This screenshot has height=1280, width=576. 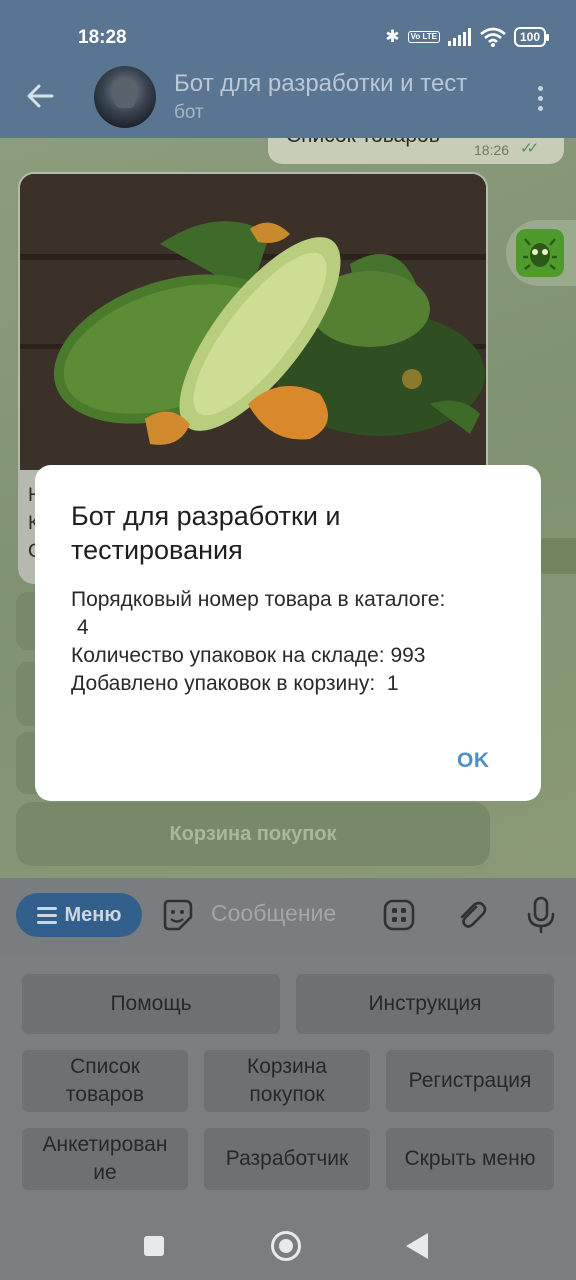 I want to click on back-arrow-icon, so click(x=40, y=96).